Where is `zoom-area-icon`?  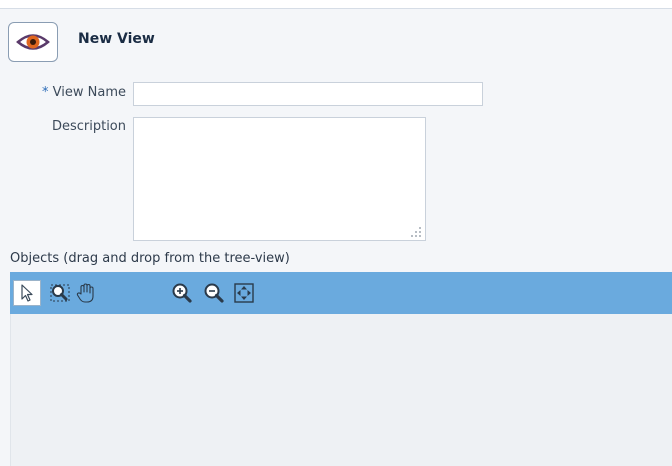 zoom-area-icon is located at coordinates (60, 293).